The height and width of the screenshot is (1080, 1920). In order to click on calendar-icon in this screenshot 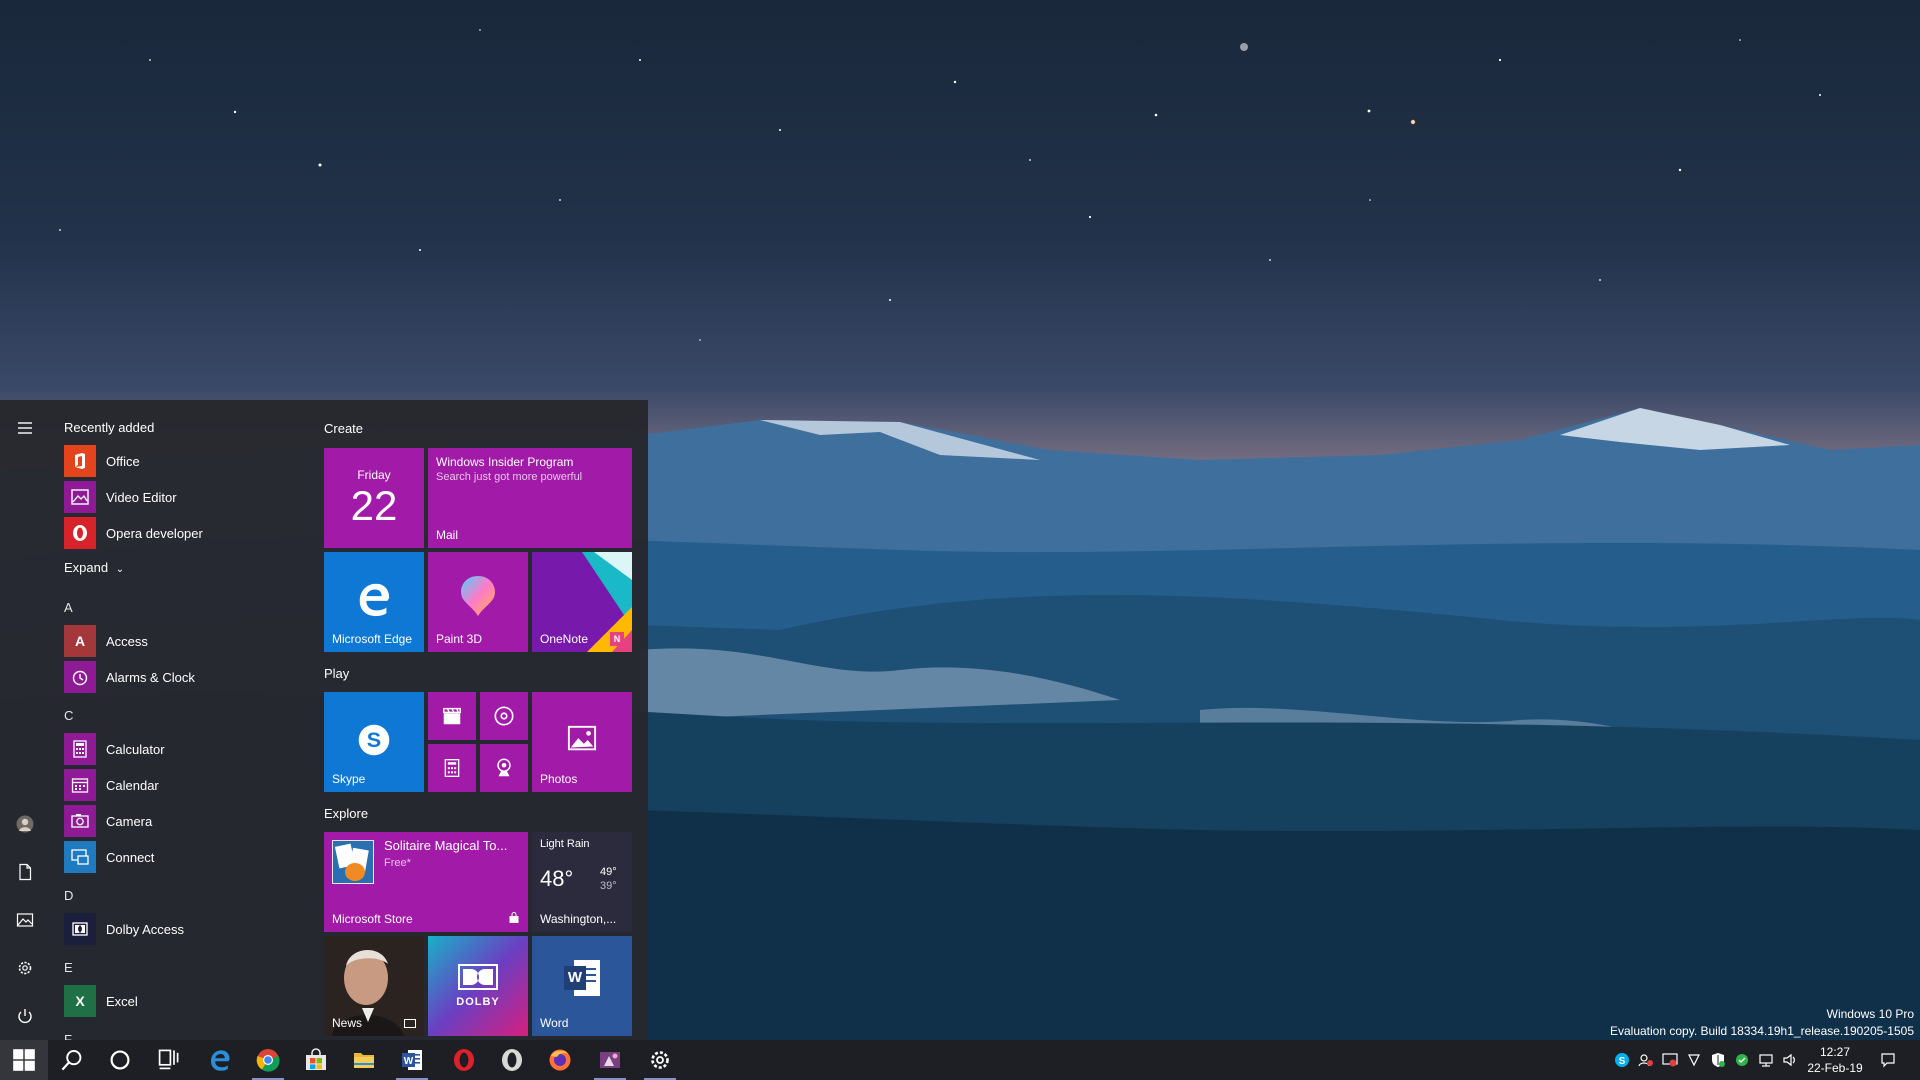, I will do `click(80, 785)`.